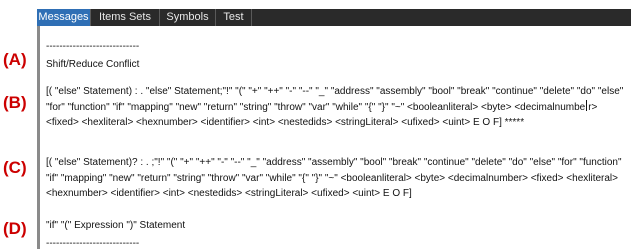  I want to click on conflict-title: Shift/Reduce Conflict, so click(93, 64).